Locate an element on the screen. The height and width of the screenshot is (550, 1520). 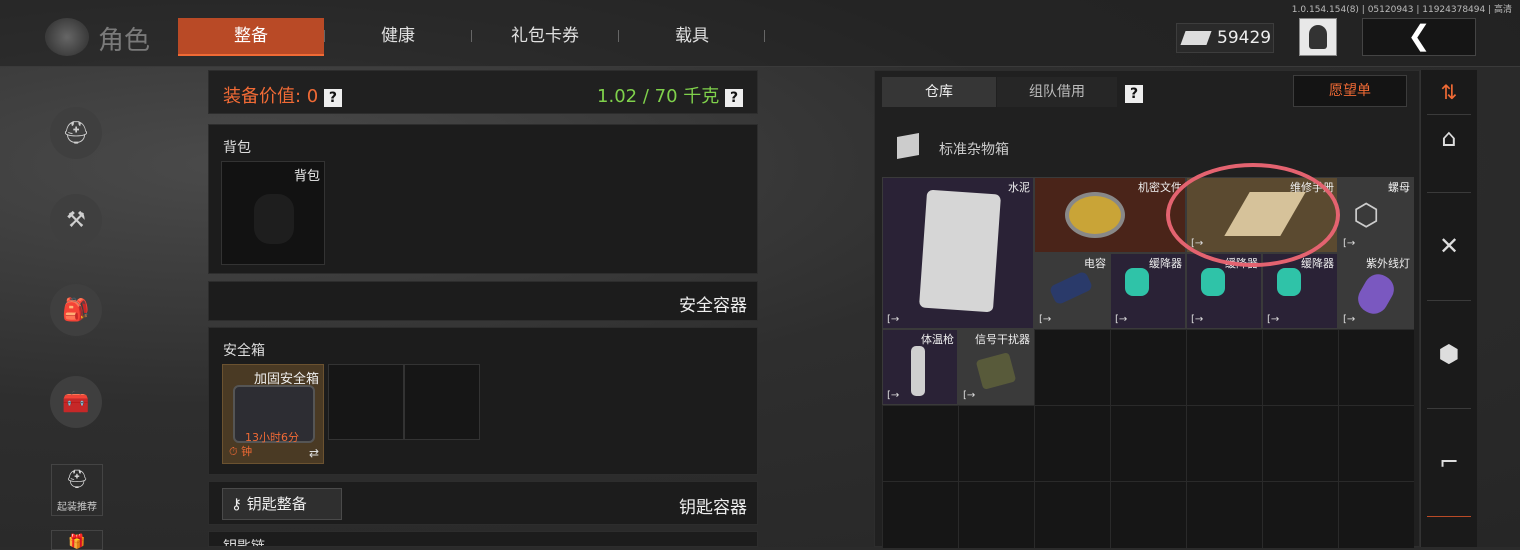
item-nut: 螺母 ⬡ [→ is located at coordinates (1376, 215).